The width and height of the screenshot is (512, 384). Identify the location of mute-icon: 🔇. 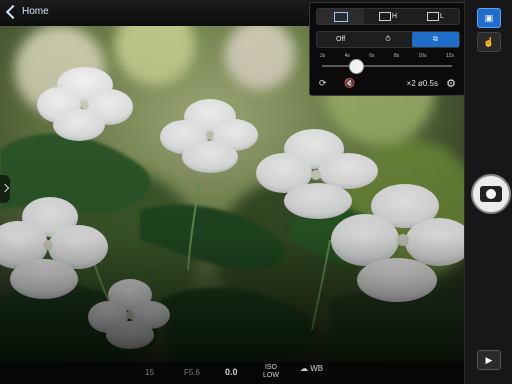
(349, 83).